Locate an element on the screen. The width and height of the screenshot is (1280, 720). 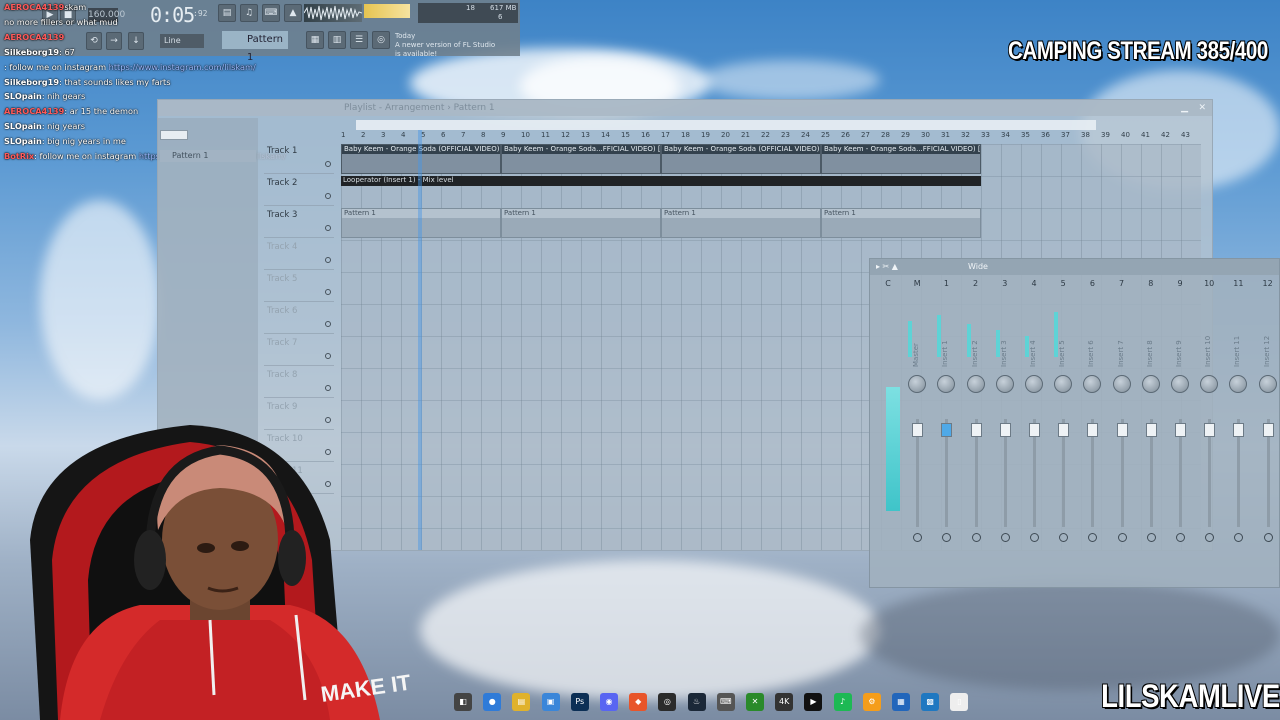
file-explorer-icon: ▤ is located at coordinates (521, 702).